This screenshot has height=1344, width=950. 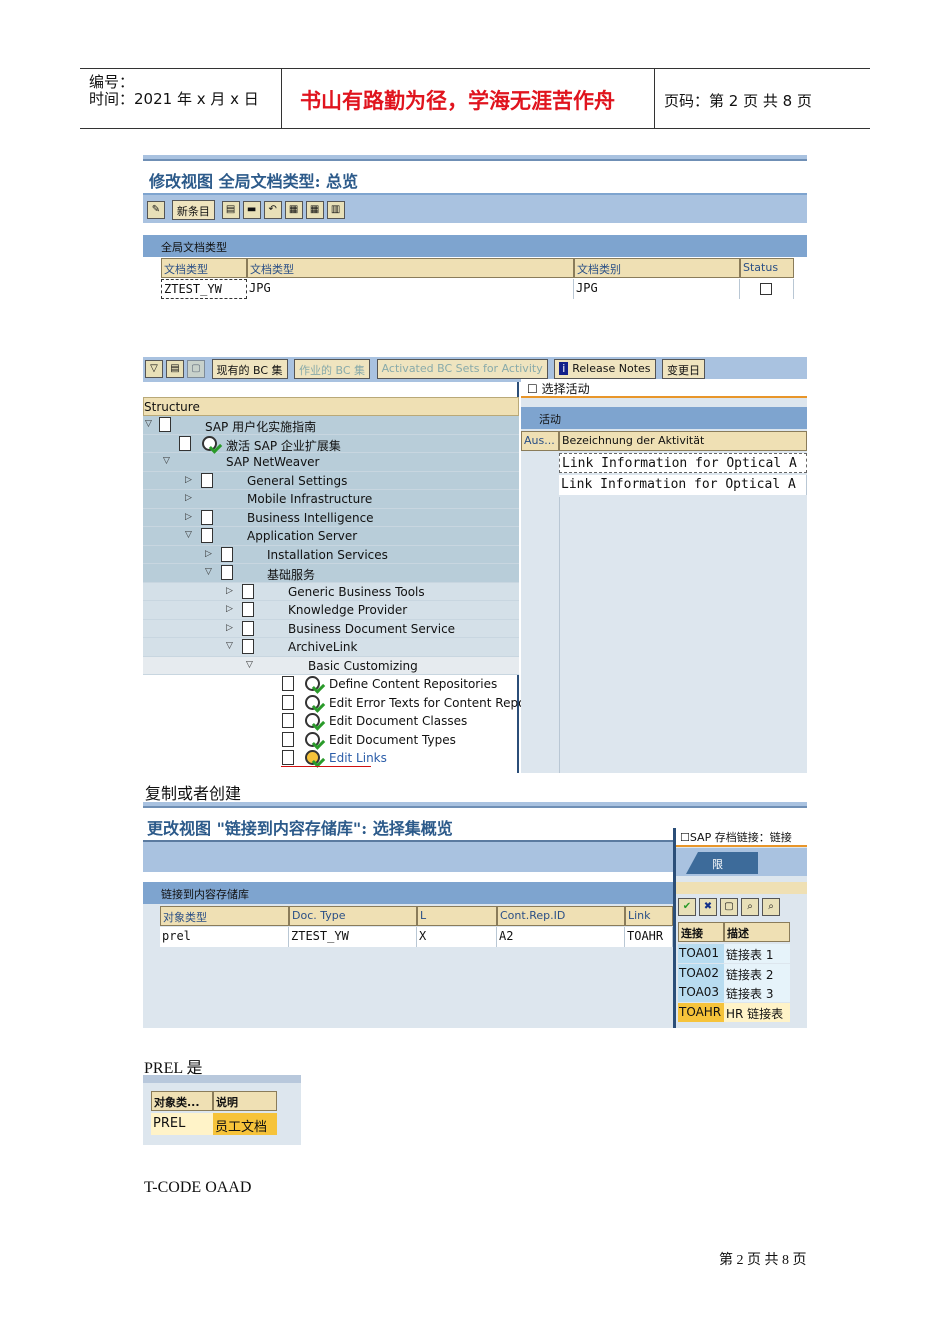 I want to click on cancel-icon: ✖, so click(x=708, y=907).